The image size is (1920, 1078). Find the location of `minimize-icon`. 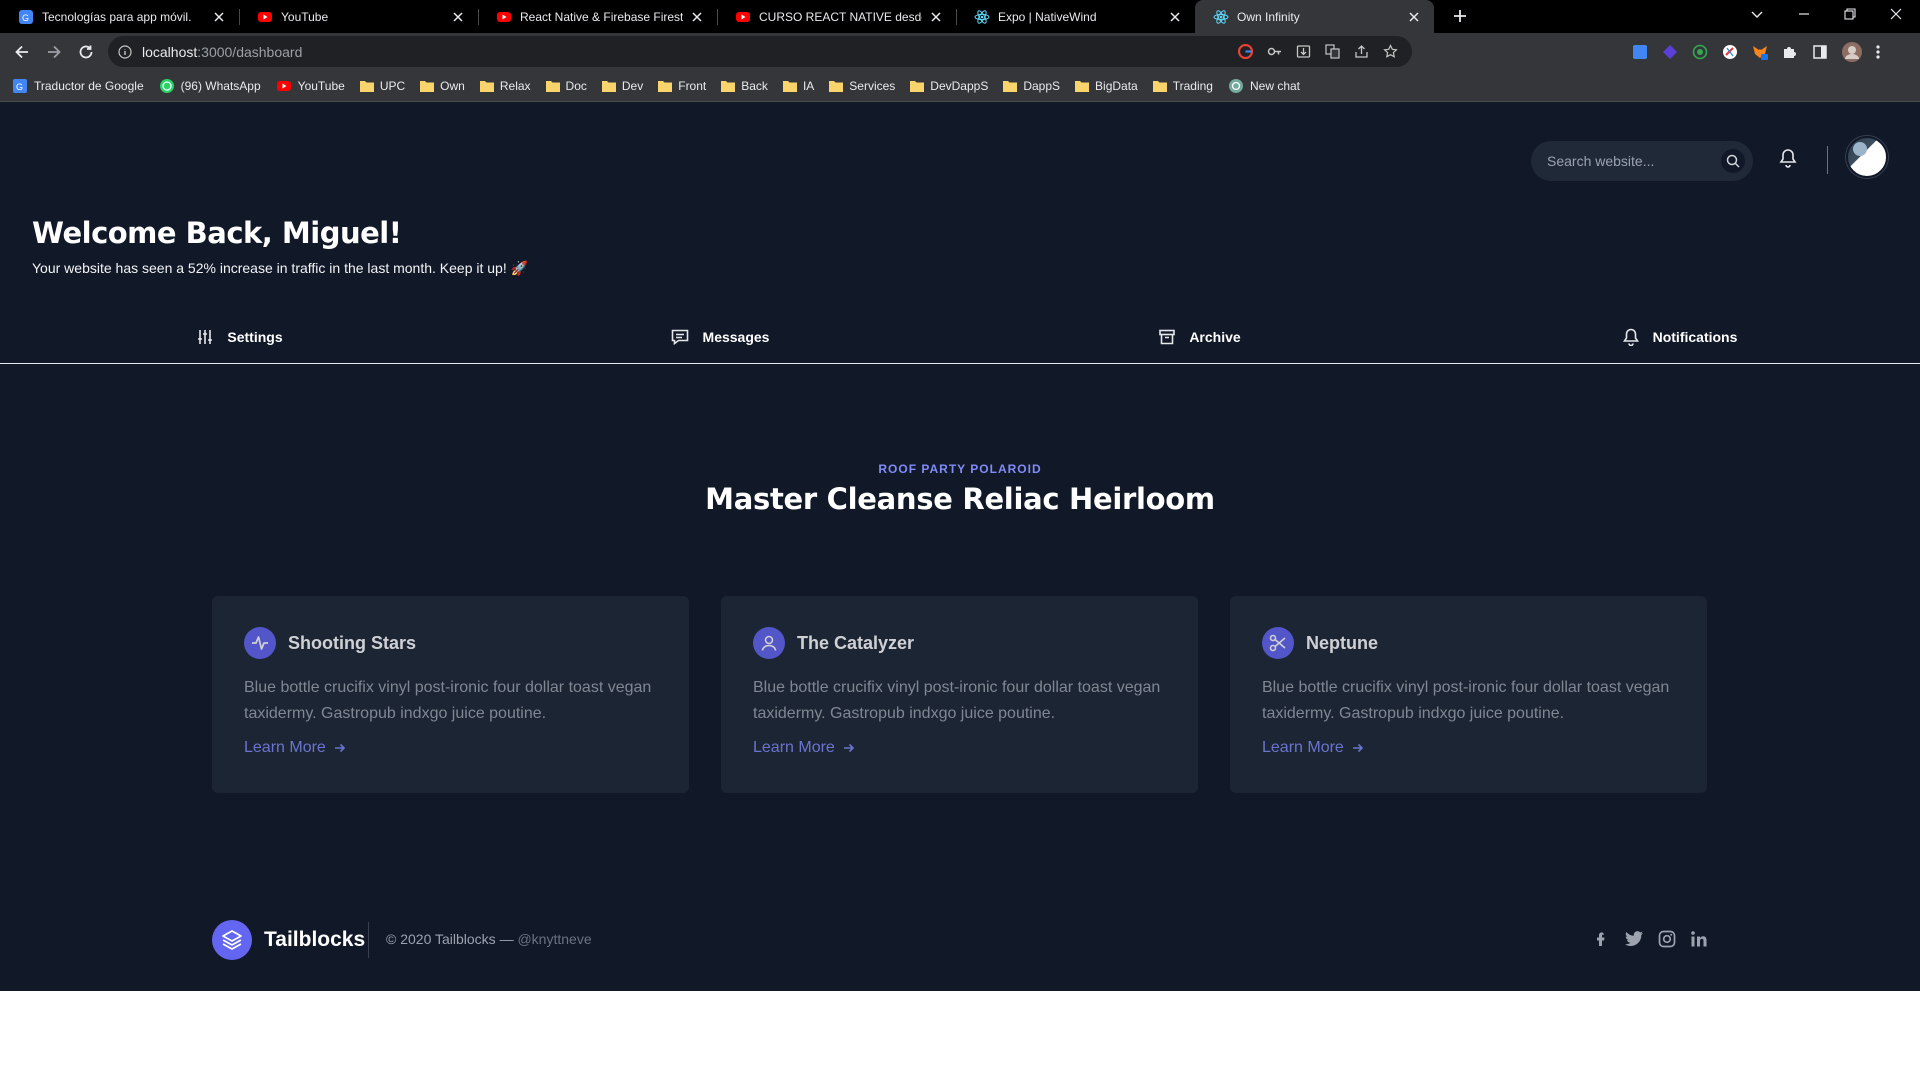

minimize-icon is located at coordinates (1804, 14).